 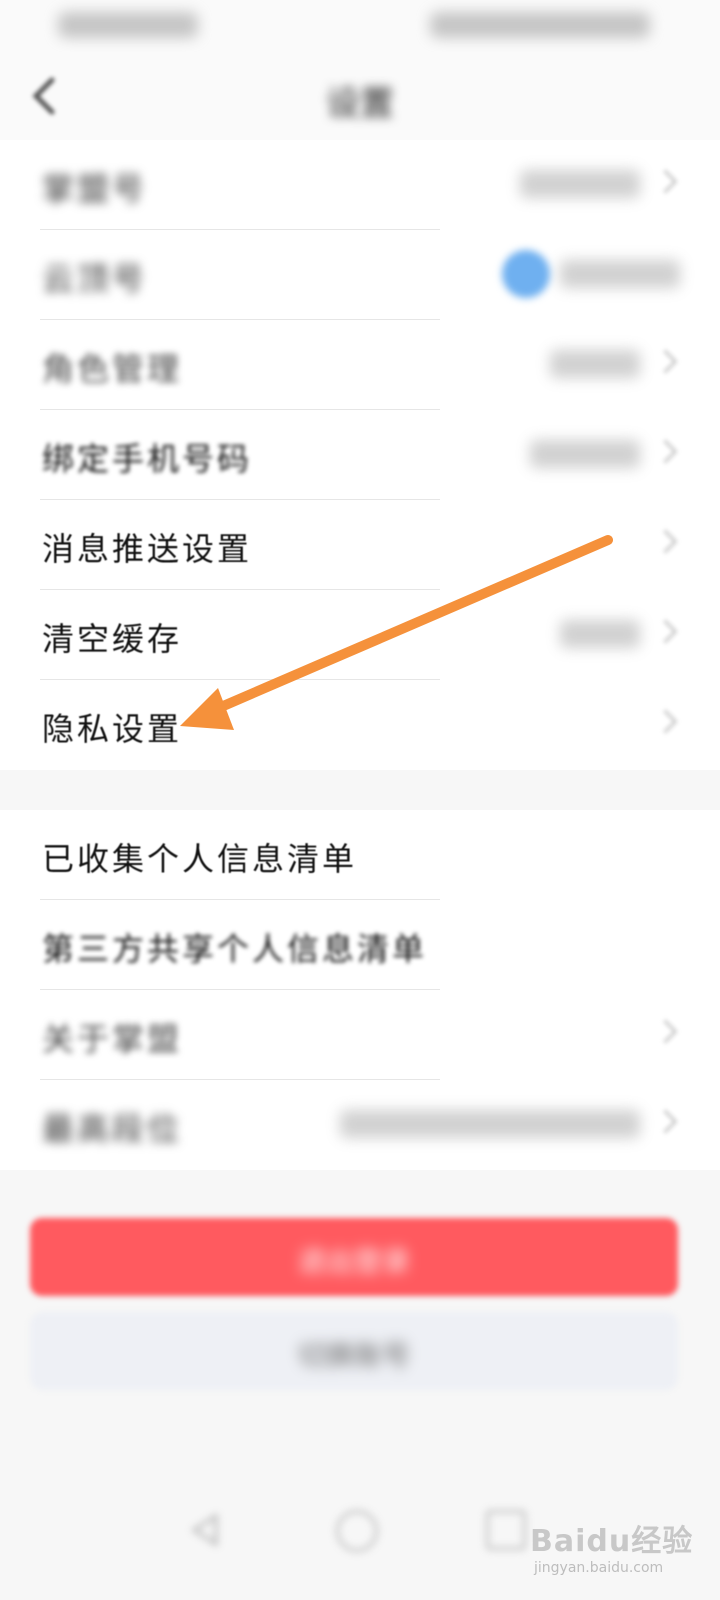 I want to click on settings-row-clear-cache: 清空缓存, so click(x=360, y=635).